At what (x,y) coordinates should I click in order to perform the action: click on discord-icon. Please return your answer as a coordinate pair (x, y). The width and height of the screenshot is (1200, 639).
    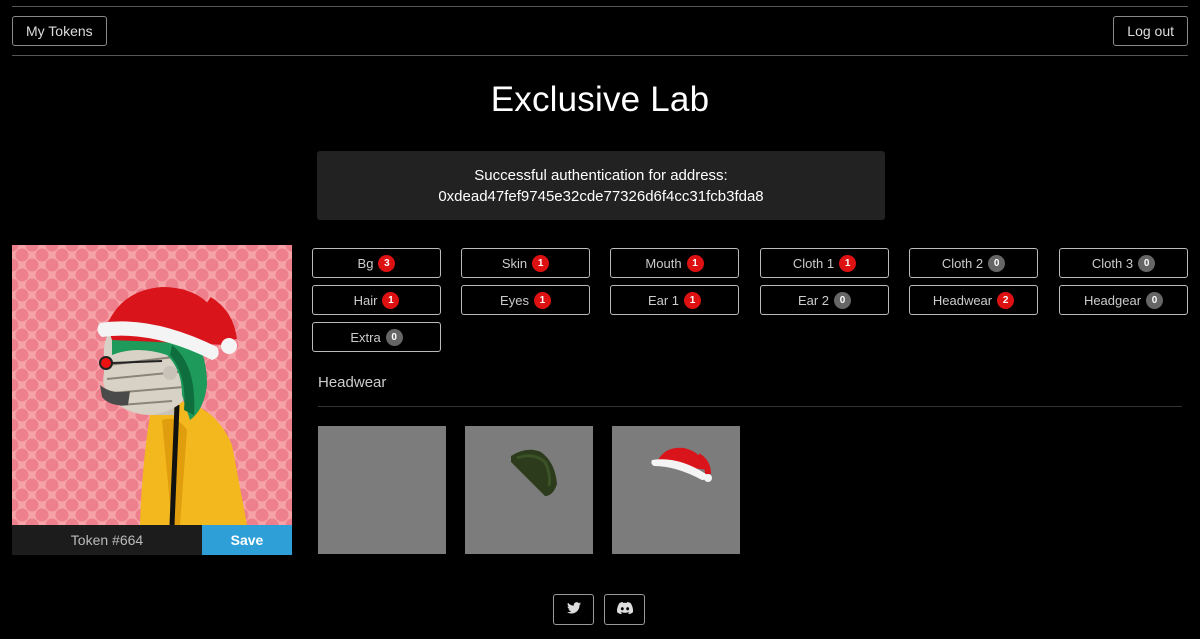
    Looking at the image, I should click on (624, 610).